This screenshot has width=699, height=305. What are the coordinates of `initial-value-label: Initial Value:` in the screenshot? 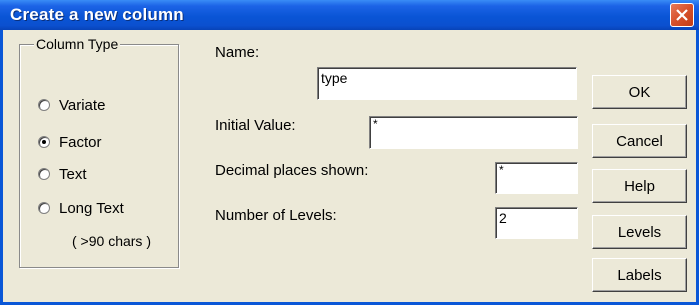 It's located at (255, 125).